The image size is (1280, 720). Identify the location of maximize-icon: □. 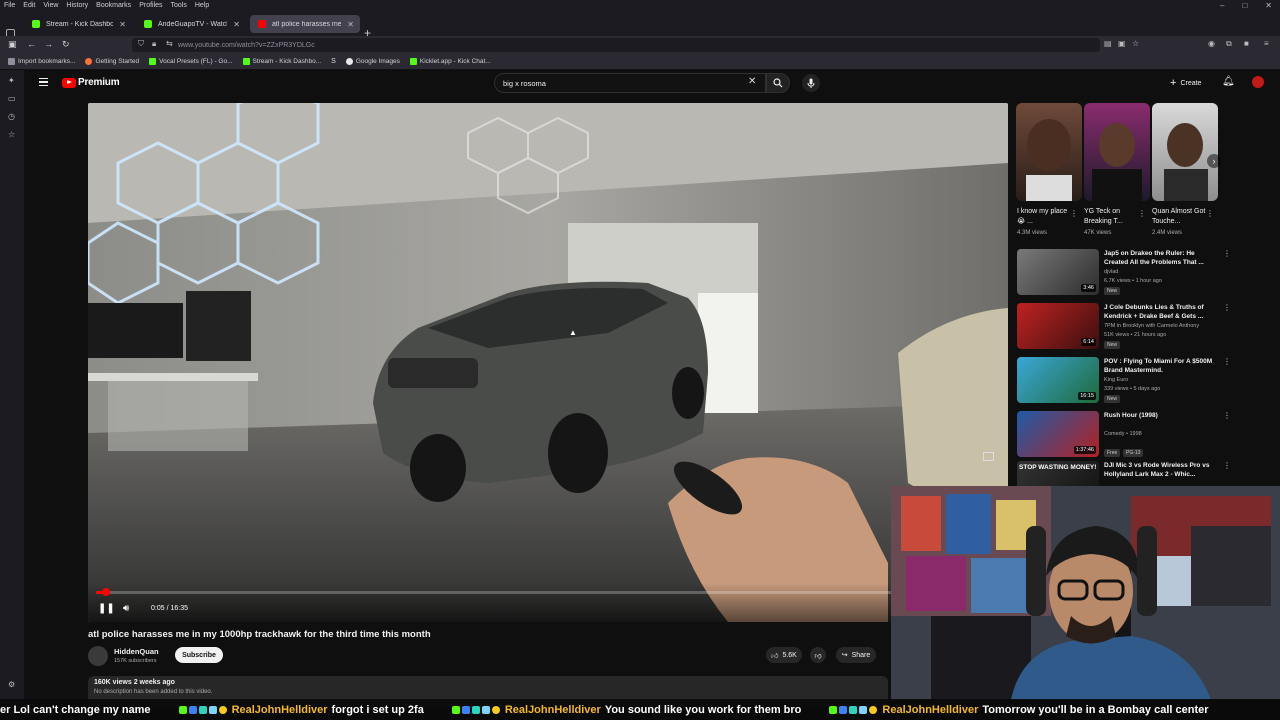
(1244, 5).